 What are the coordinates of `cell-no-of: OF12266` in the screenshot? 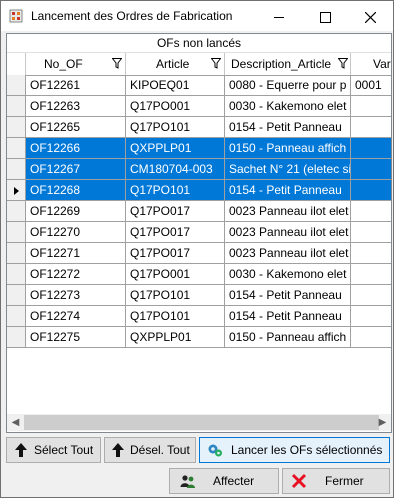 It's located at (76, 148).